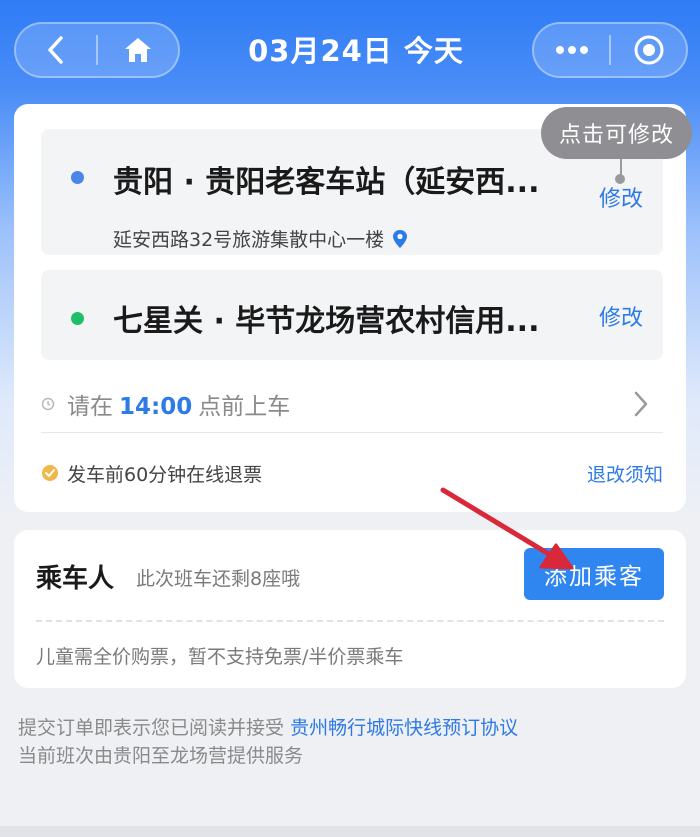 The height and width of the screenshot is (837, 700). I want to click on home-button, so click(138, 50).